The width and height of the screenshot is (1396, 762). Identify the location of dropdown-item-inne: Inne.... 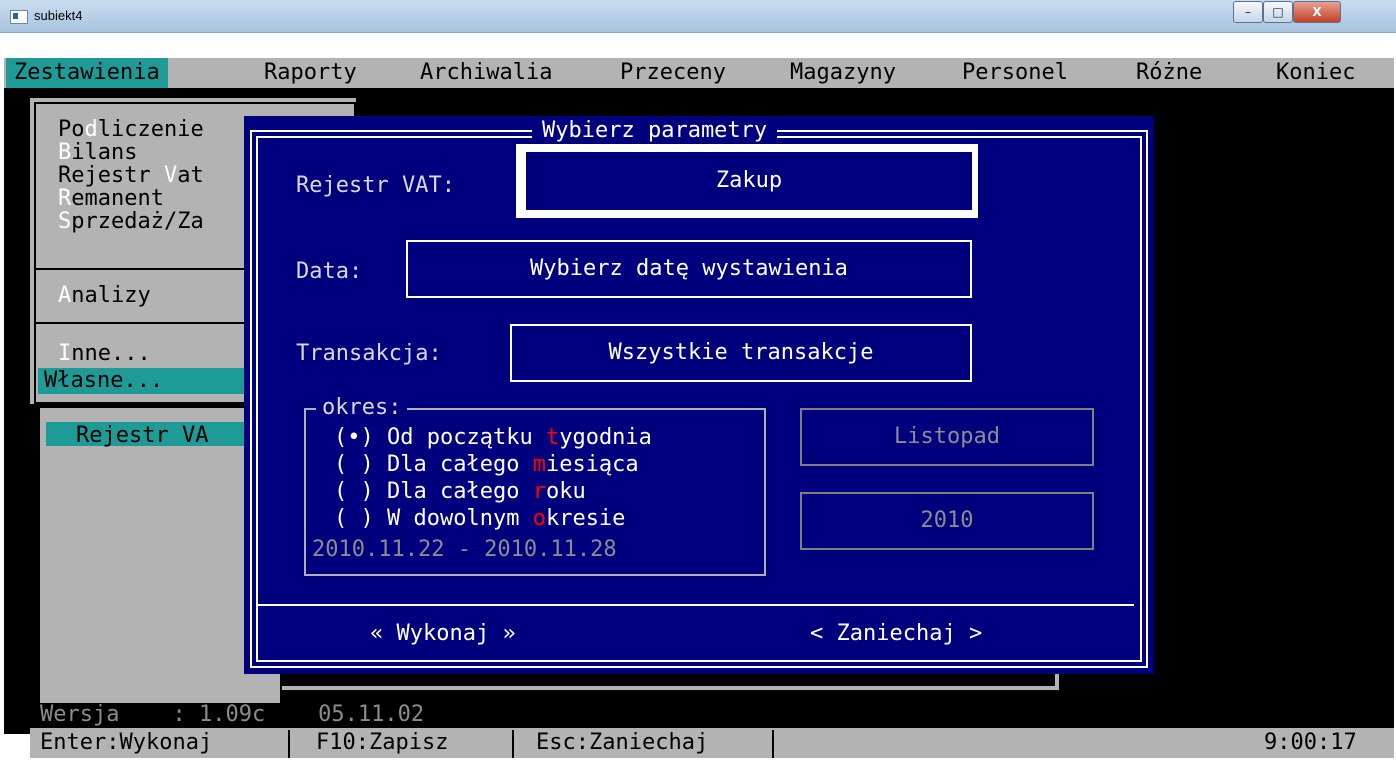
(104, 354).